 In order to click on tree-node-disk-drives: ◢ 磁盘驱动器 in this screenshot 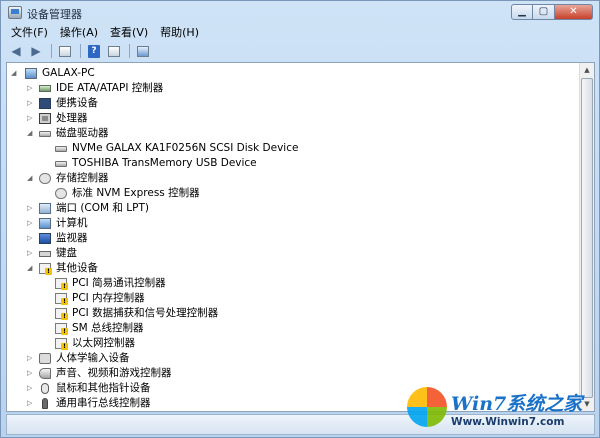, I will do `click(227, 133)`.